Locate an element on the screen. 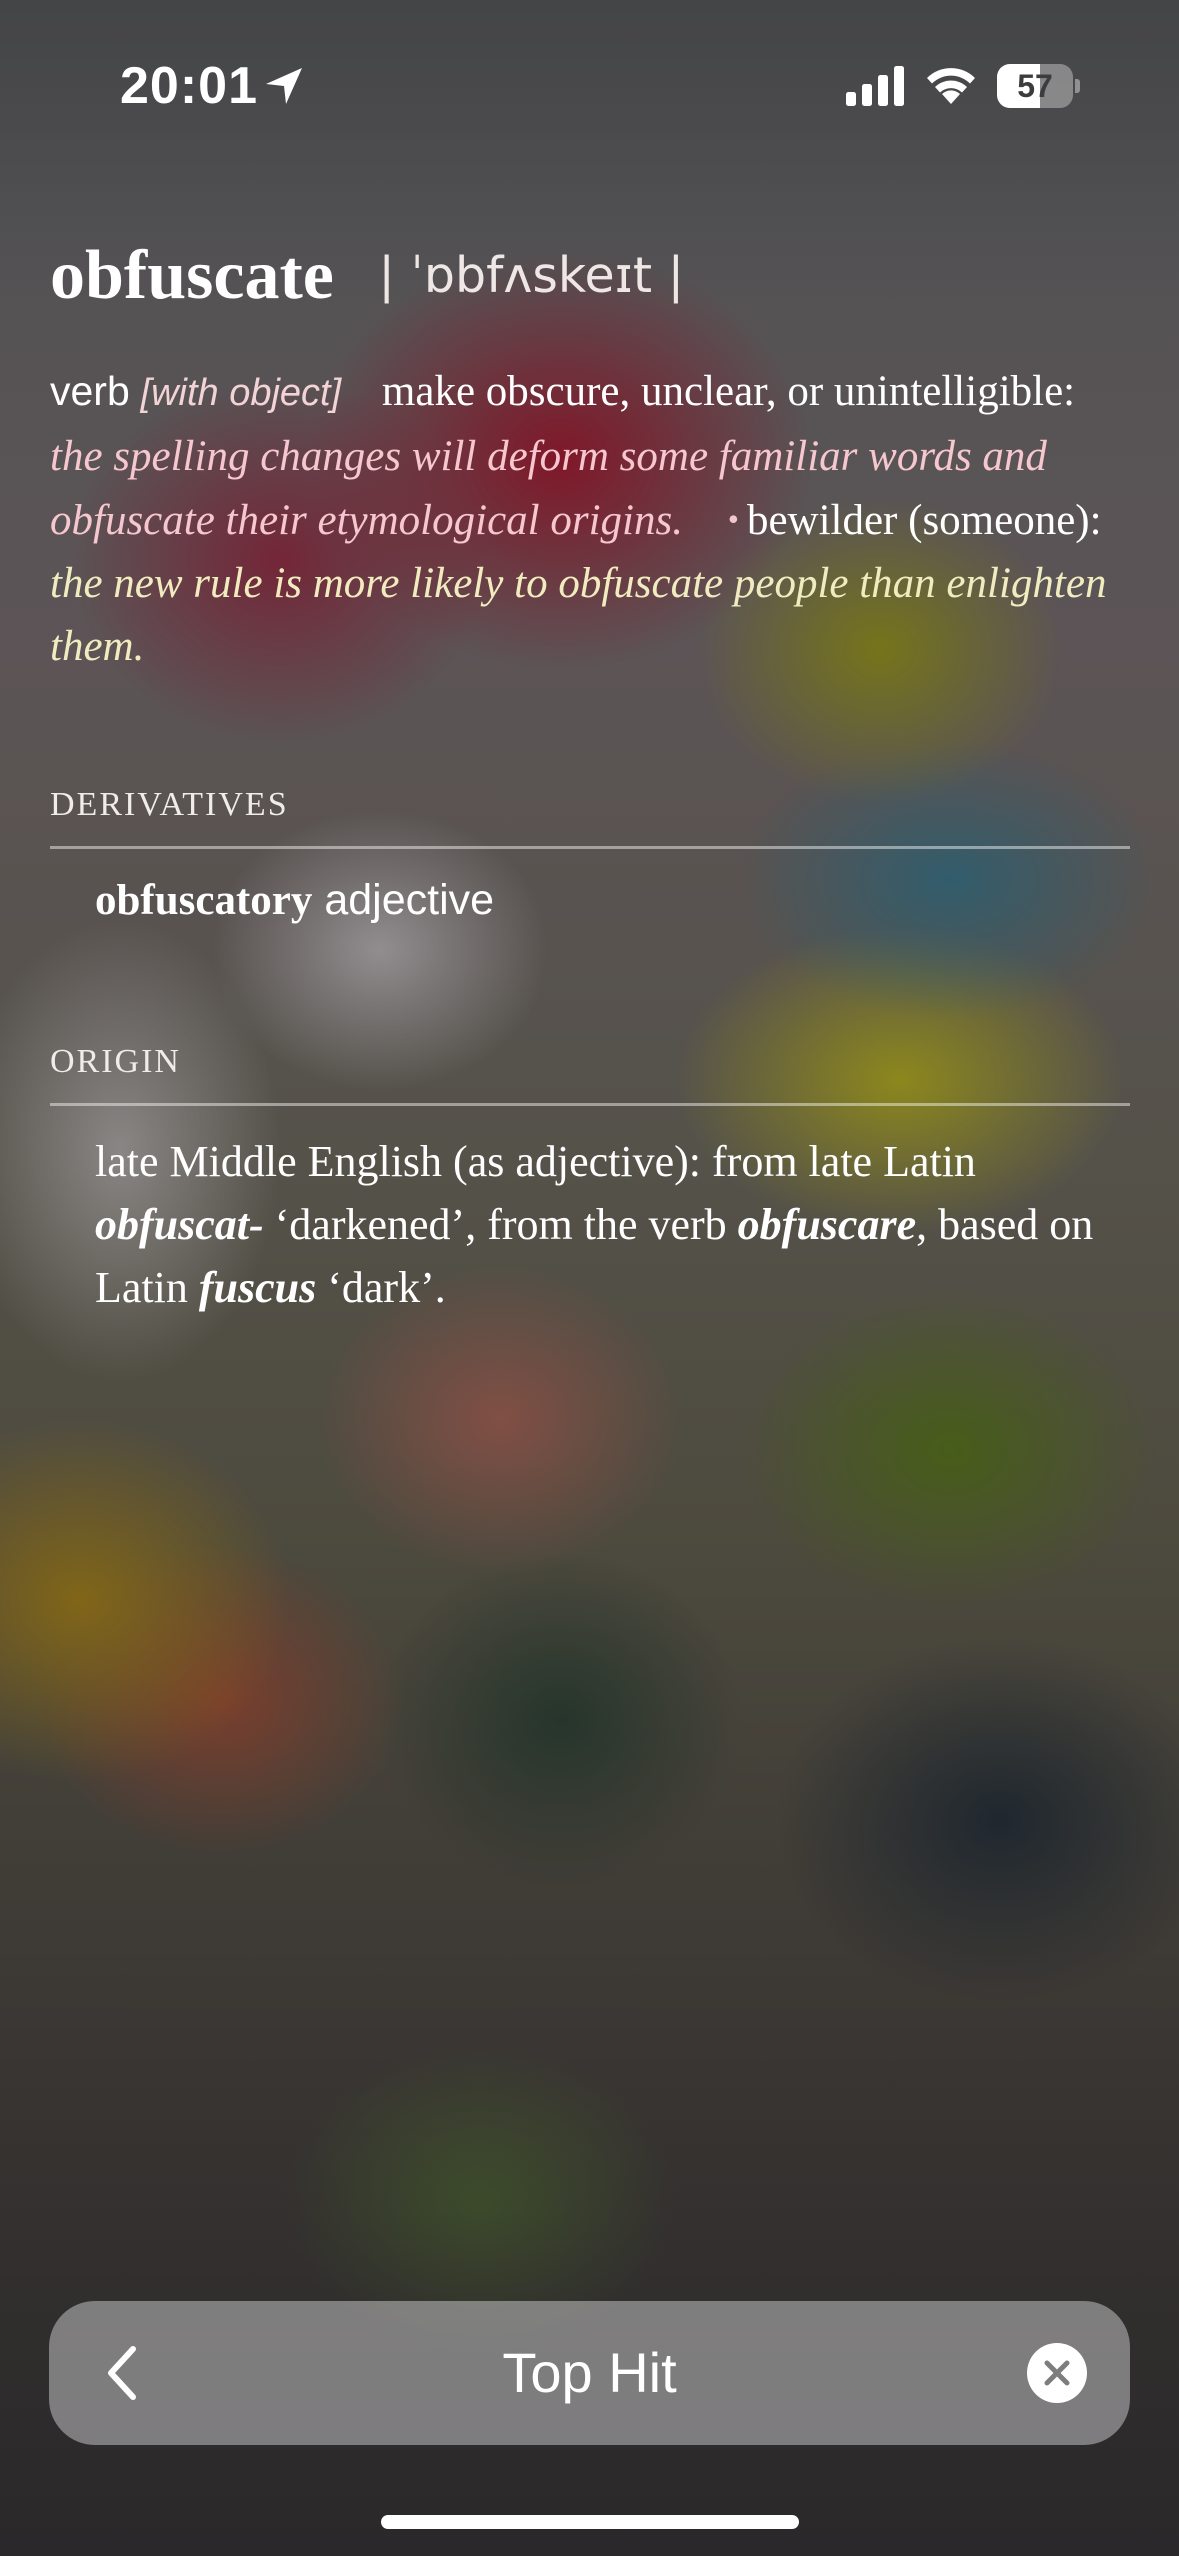  battery-icon: 57 is located at coordinates (1038, 86).